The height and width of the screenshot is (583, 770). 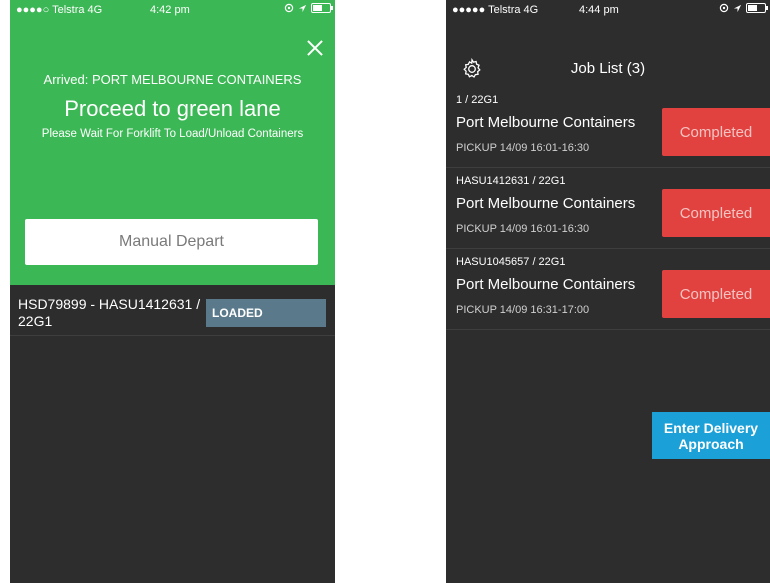 I want to click on carrier-label: ●●●●● Telstra 4G, so click(x=495, y=10).